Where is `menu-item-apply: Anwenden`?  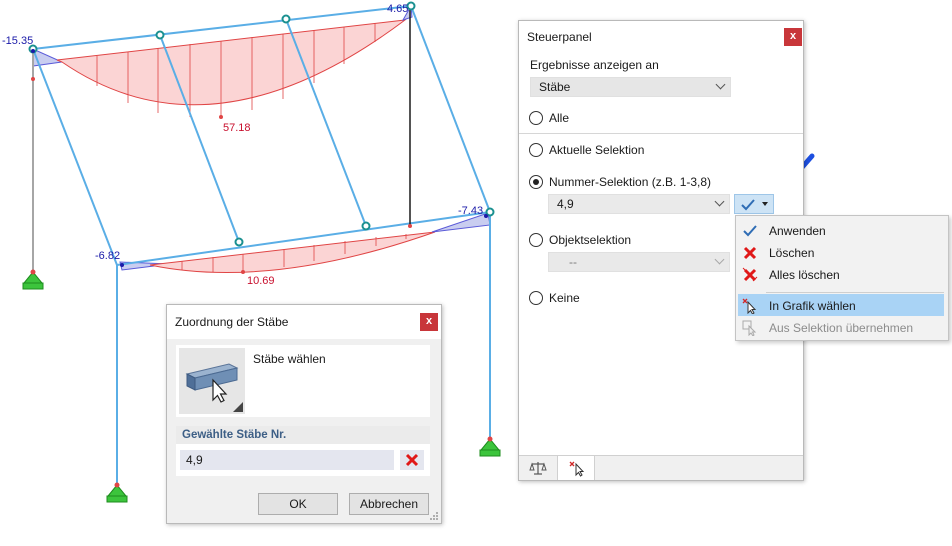 menu-item-apply: Anwenden is located at coordinates (841, 230).